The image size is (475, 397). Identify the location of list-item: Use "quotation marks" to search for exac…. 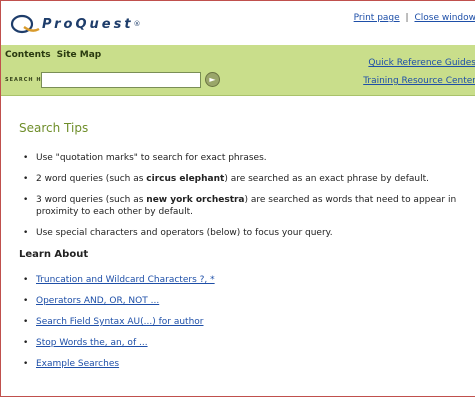
(244, 158).